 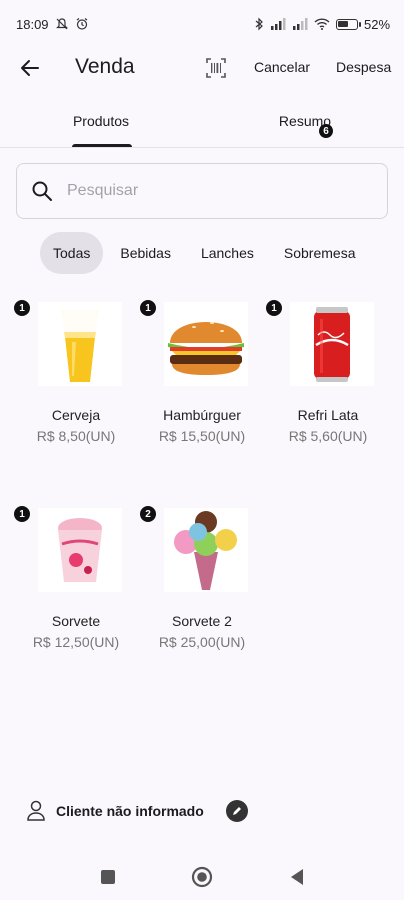 What do you see at coordinates (36, 810) in the screenshot?
I see `person-icon` at bounding box center [36, 810].